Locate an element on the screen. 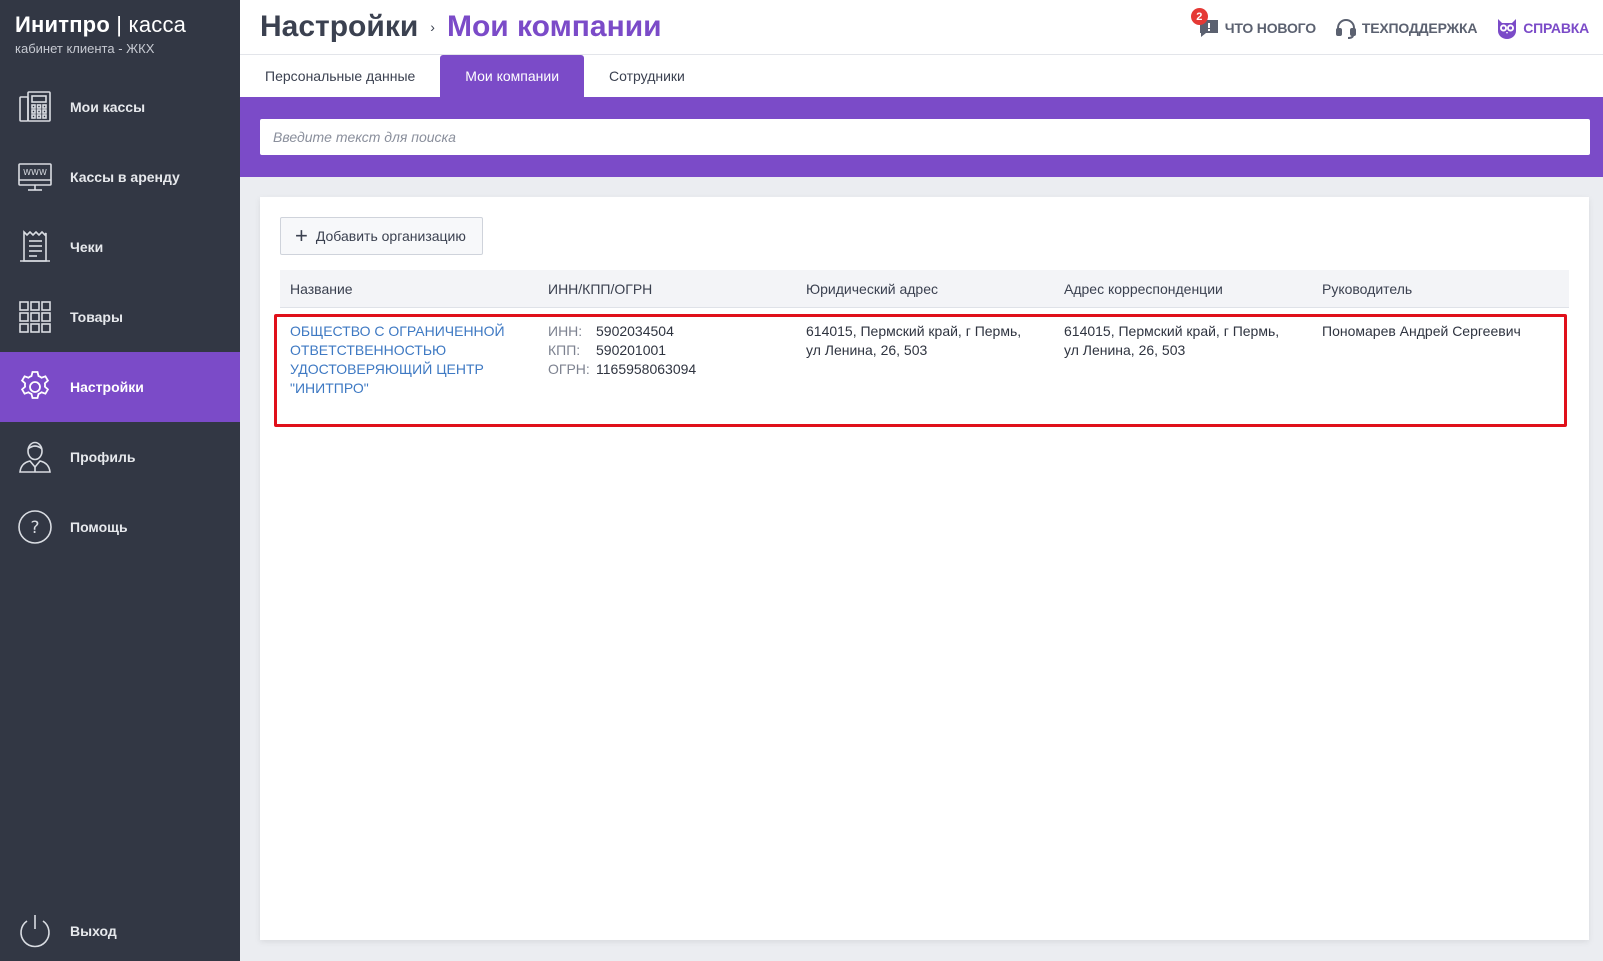 The width and height of the screenshot is (1603, 961). help-link: СПРАВКА is located at coordinates (1542, 28).